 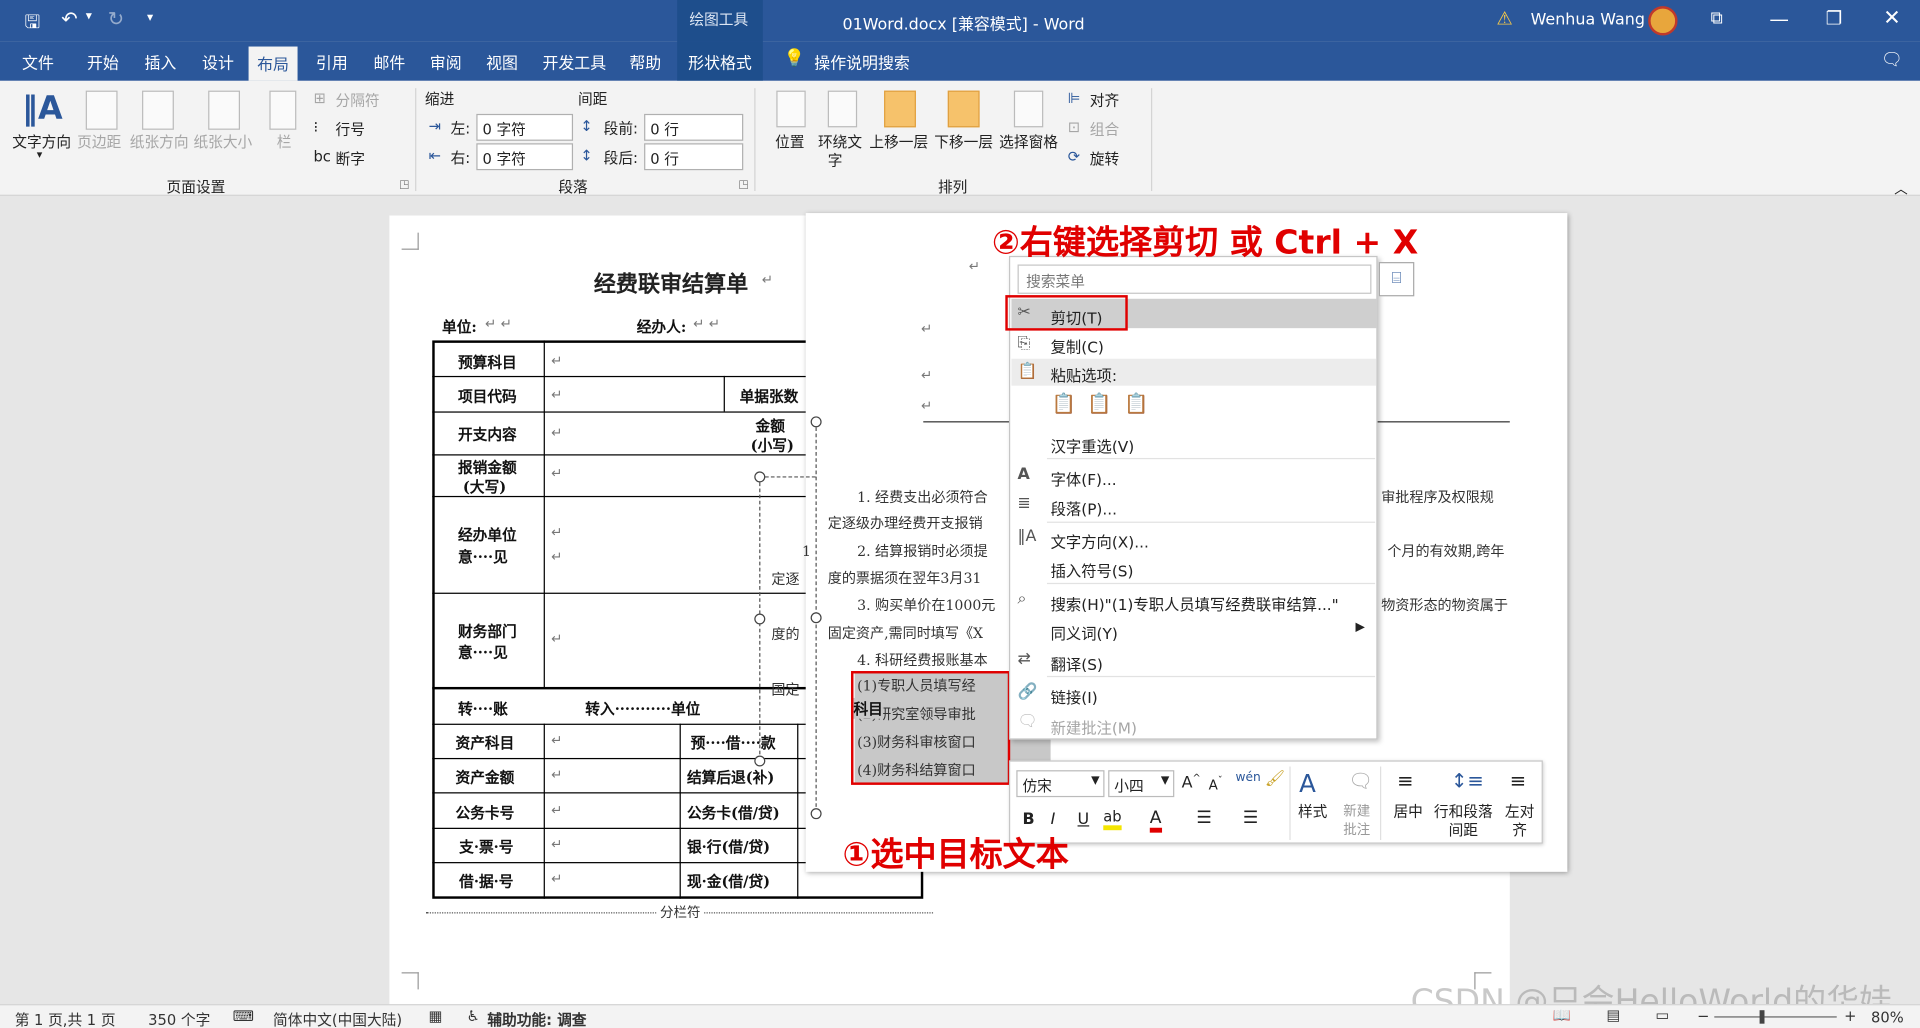 I want to click on line-numbers-button: 行号, so click(x=350, y=129).